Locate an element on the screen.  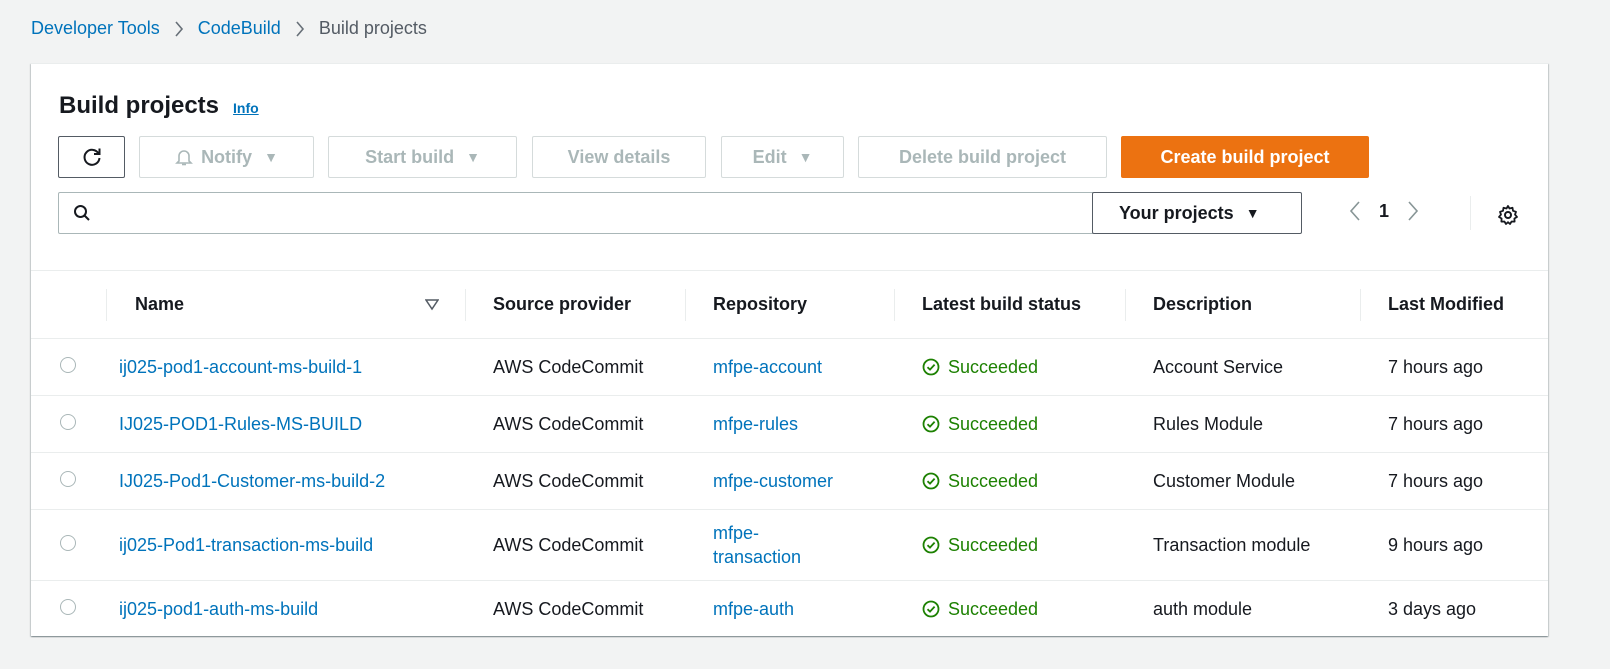
filter-label: Your projects is located at coordinates (1176, 212).